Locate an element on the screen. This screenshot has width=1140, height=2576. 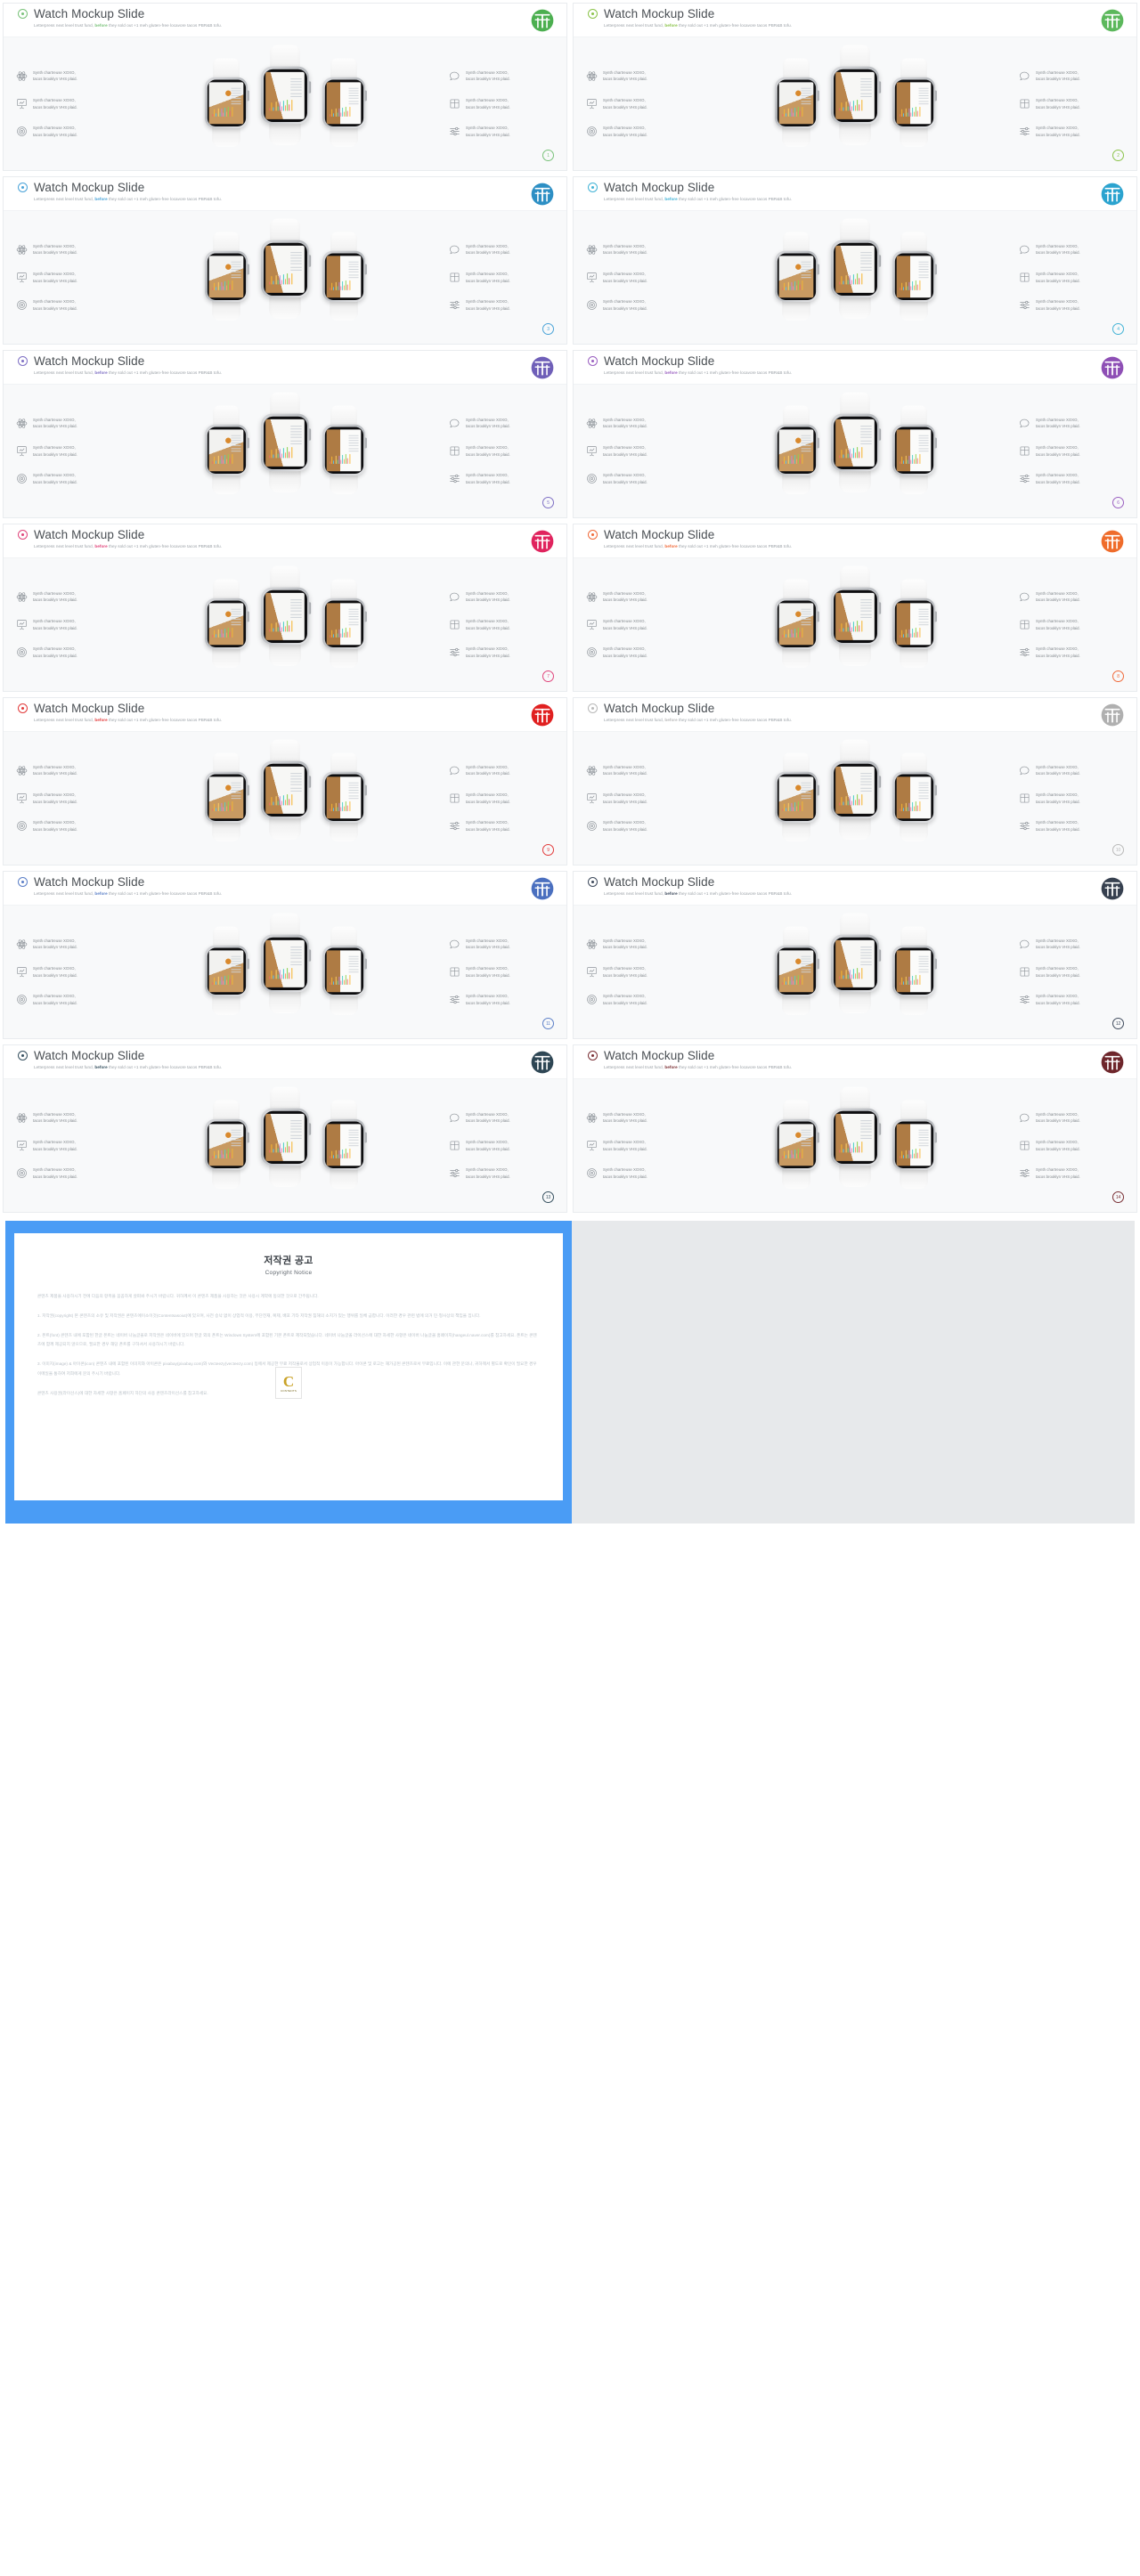
copyright-title-ko: 저작권 공고 is located at coordinates (289, 1260).